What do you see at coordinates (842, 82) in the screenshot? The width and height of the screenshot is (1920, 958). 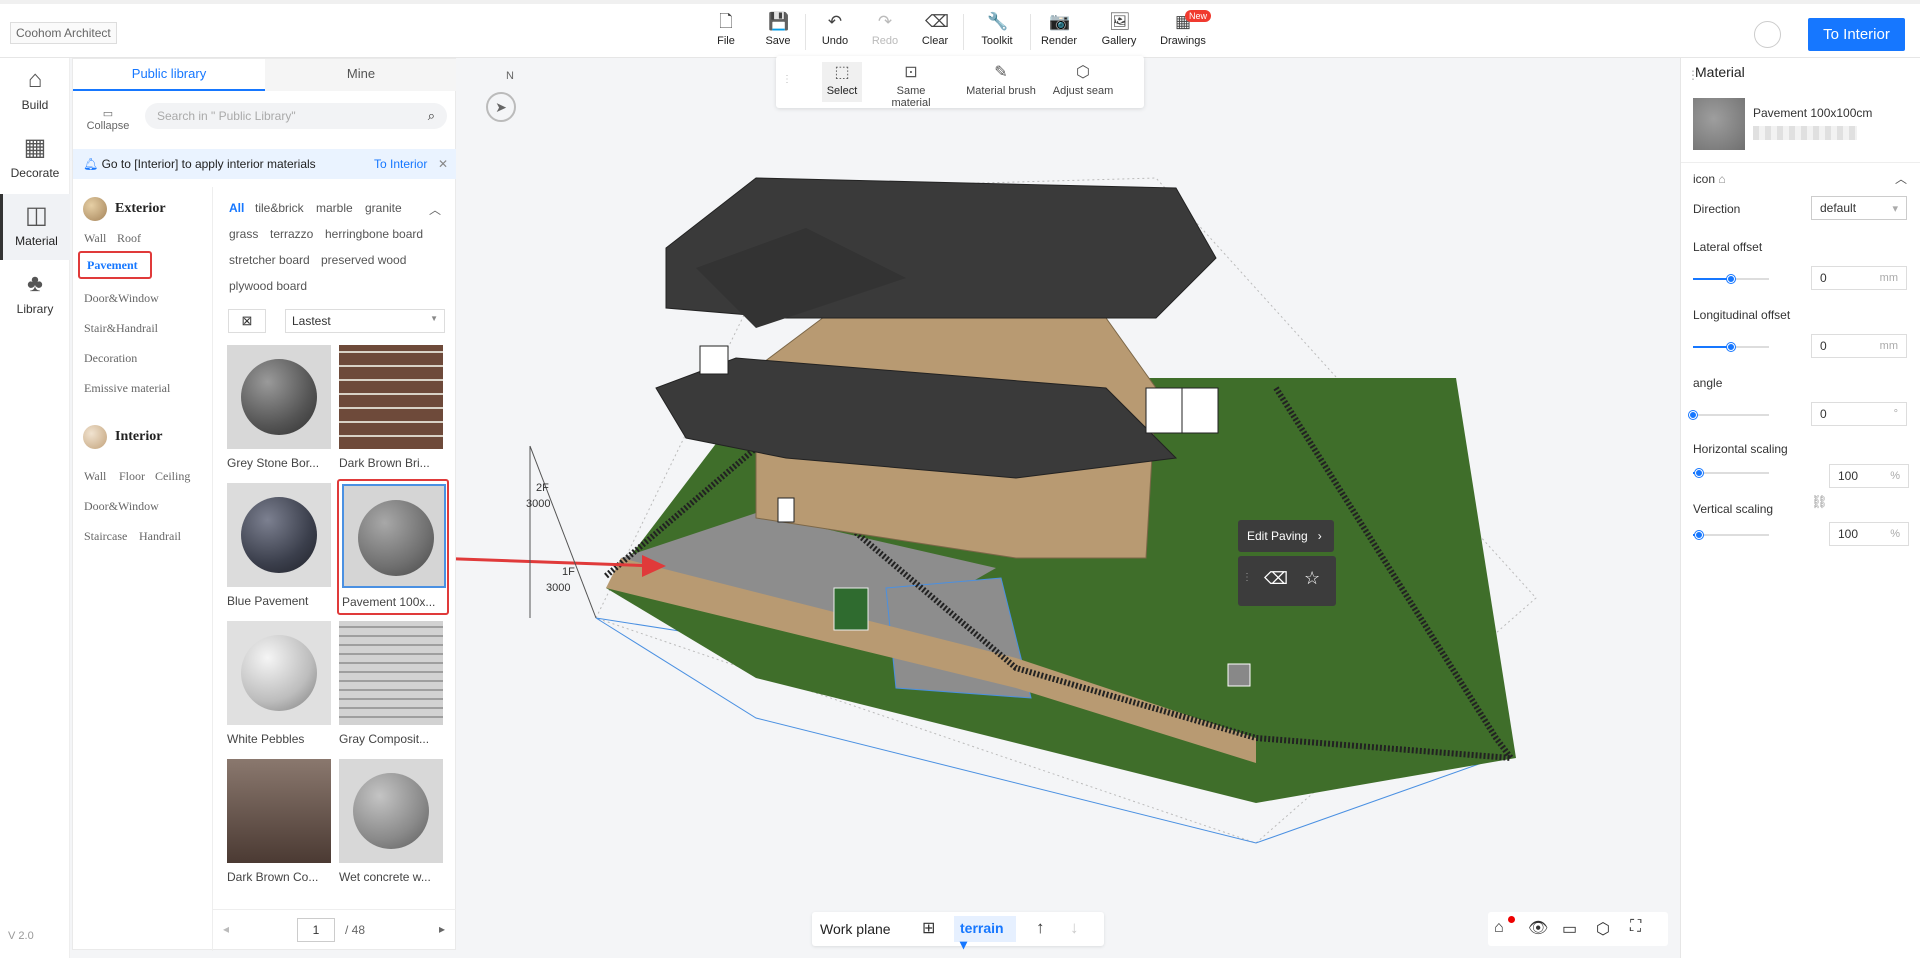 I see `select-tool-button: ⬚ Select` at bounding box center [842, 82].